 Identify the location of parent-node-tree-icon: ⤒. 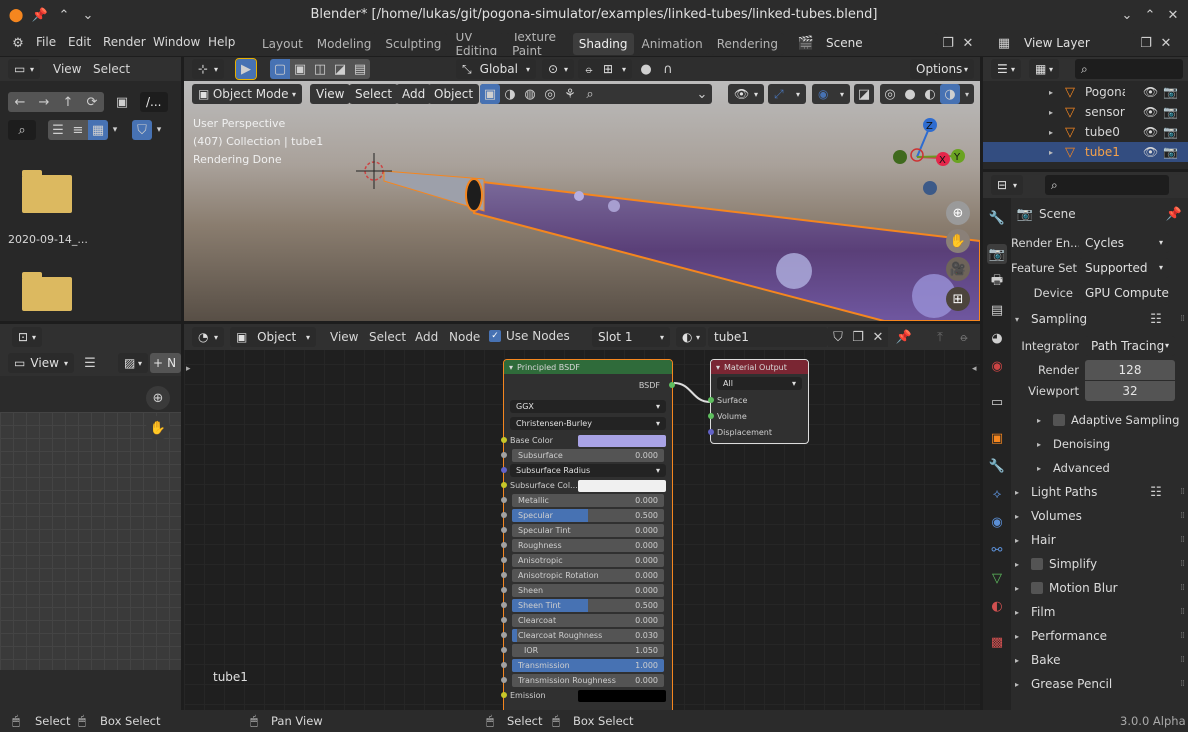
(940, 337).